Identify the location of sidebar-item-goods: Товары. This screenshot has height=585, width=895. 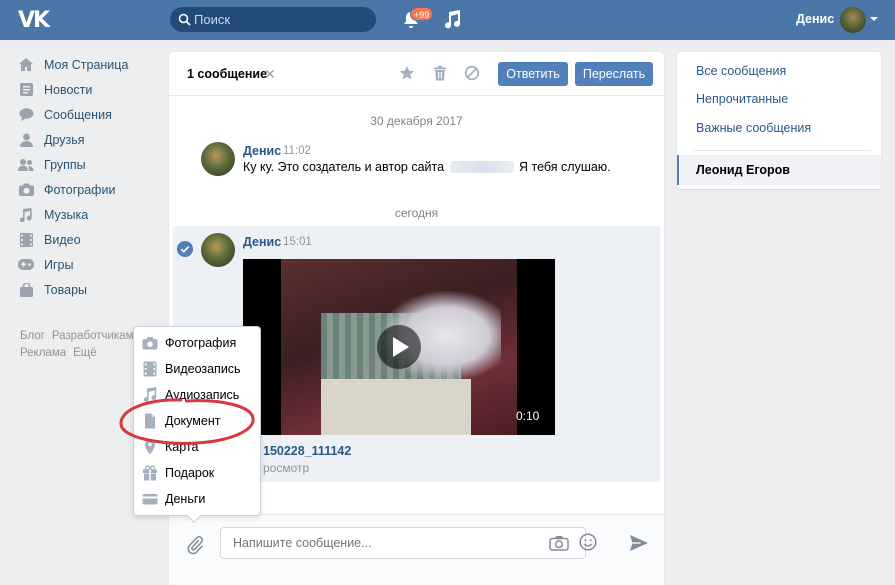
(88, 289).